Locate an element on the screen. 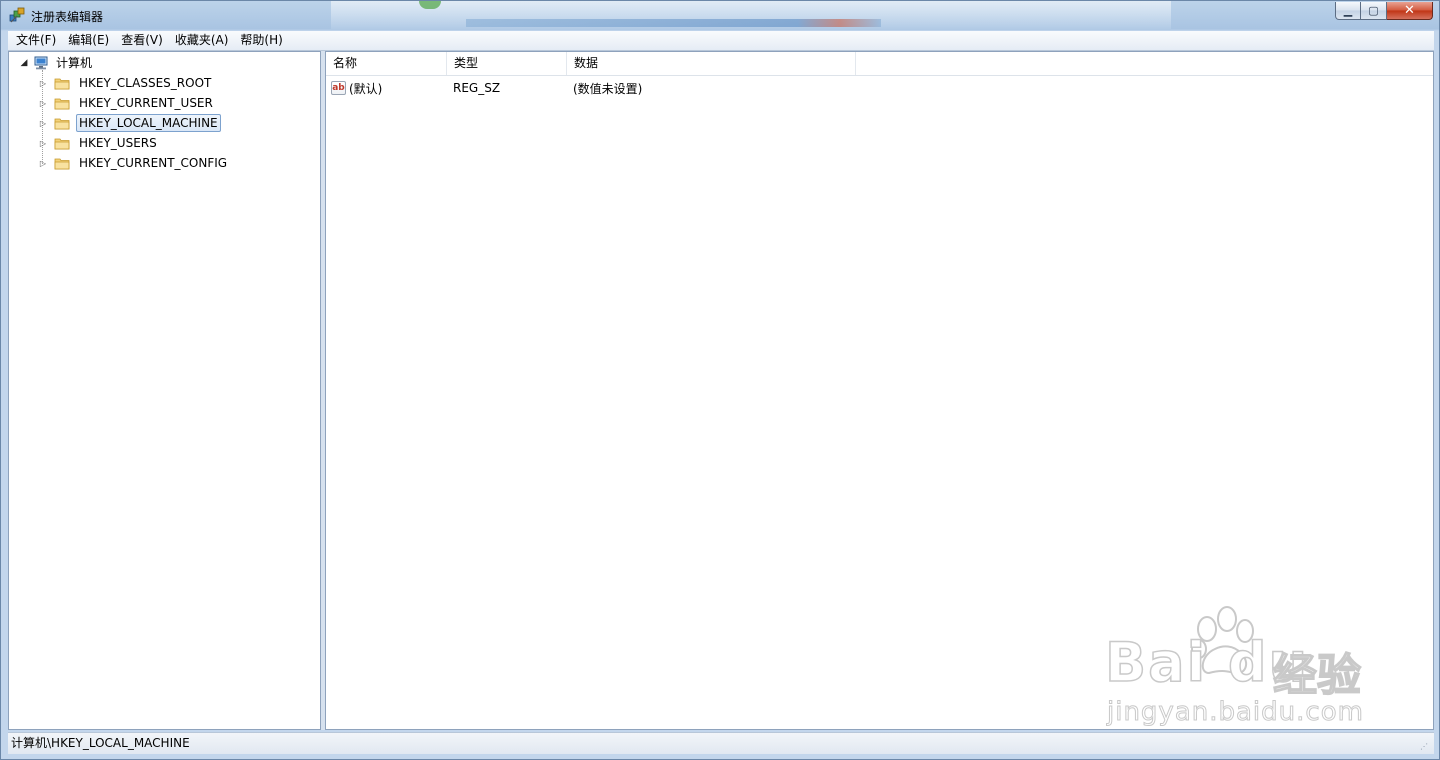 This screenshot has height=760, width=1440. computer-icon is located at coordinates (41, 63).